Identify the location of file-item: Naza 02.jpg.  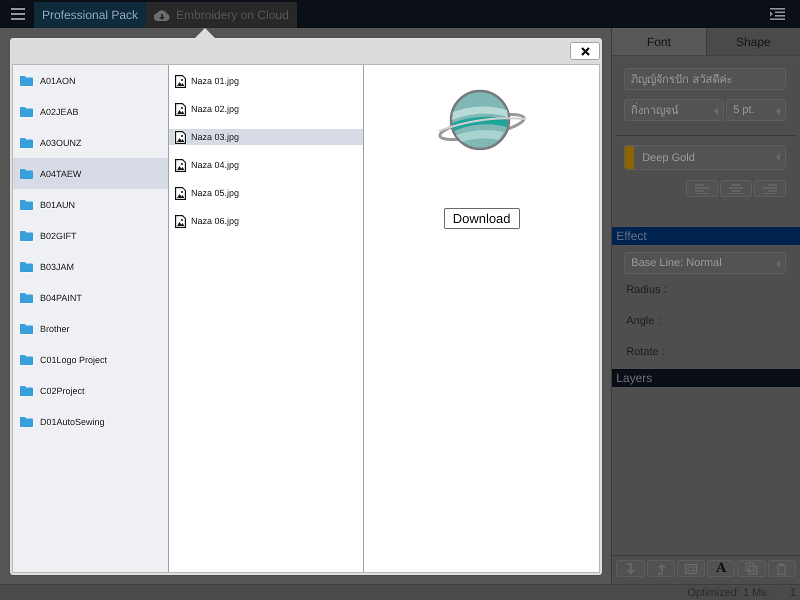
(266, 109).